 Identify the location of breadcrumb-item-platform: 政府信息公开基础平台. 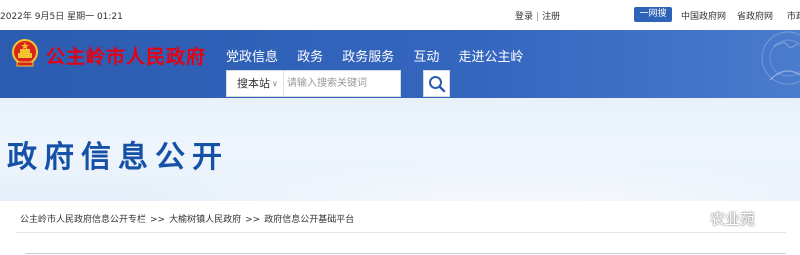
(309, 220).